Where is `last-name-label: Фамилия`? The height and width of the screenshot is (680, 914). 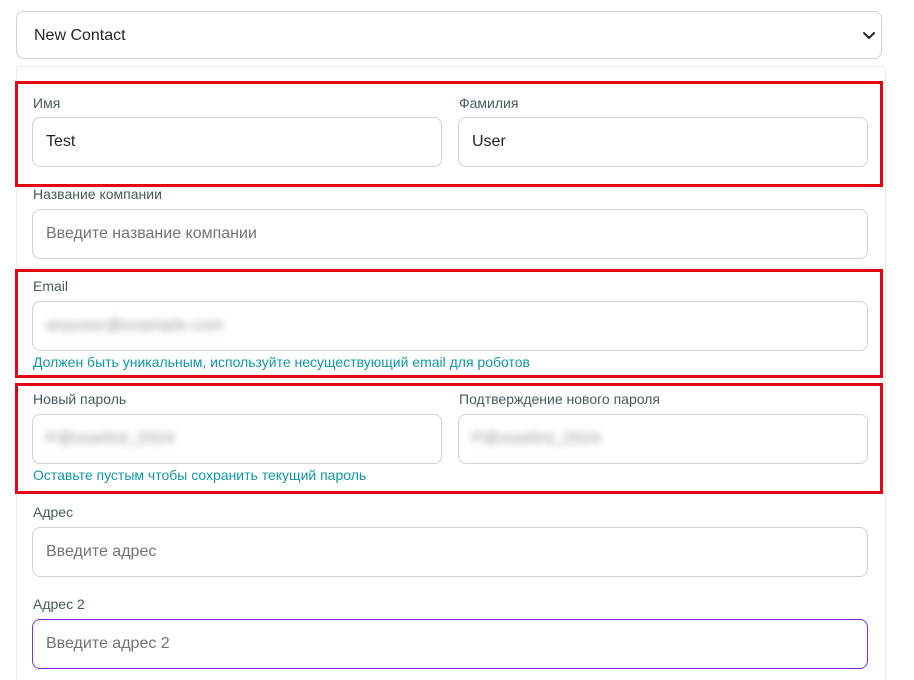 last-name-label: Фамилия is located at coordinates (489, 103).